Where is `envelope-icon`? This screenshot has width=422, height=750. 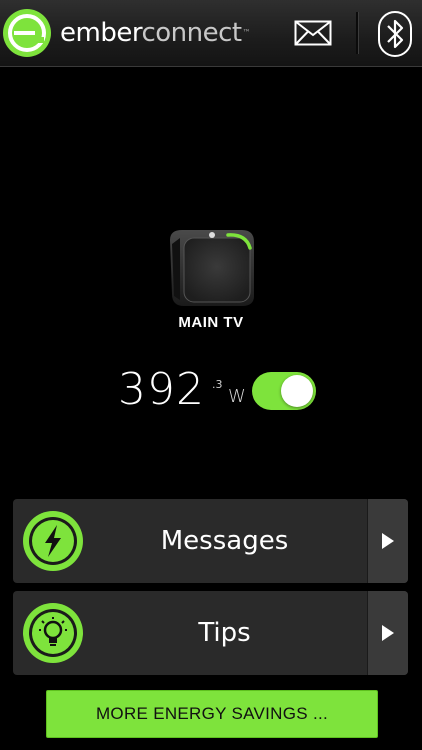 envelope-icon is located at coordinates (313, 33).